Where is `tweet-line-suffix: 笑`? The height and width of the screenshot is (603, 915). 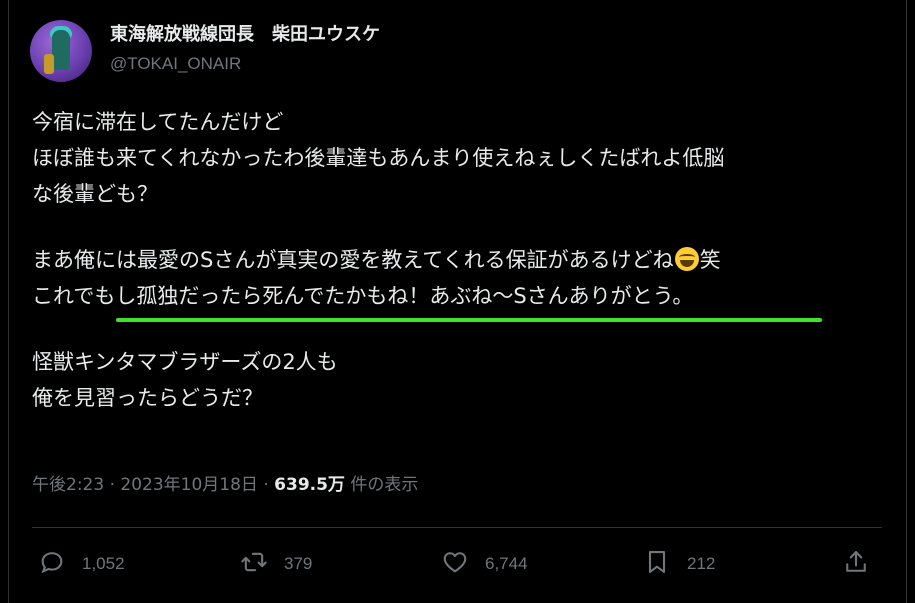 tweet-line-suffix: 笑 is located at coordinates (710, 260).